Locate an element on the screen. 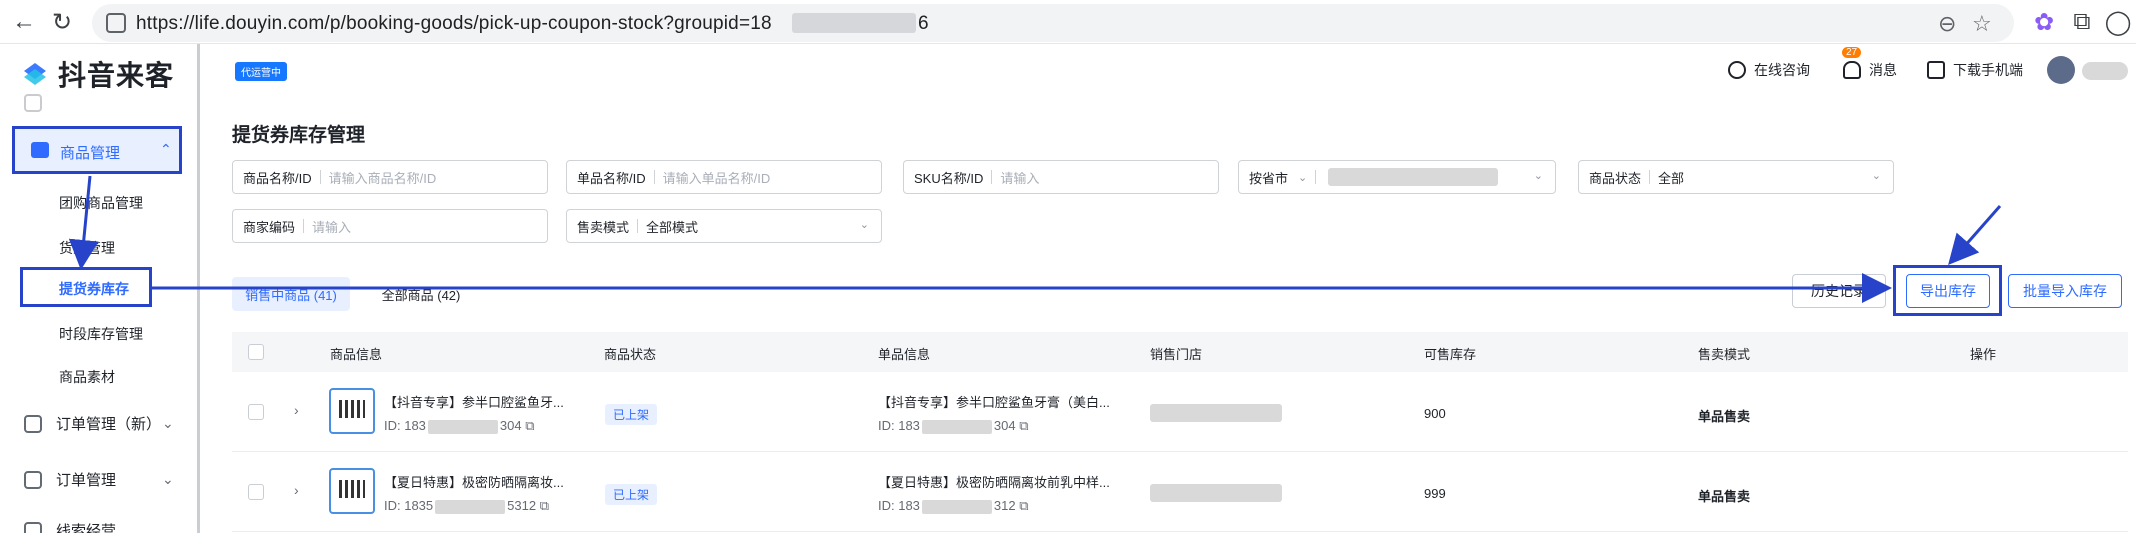 This screenshot has width=2136, height=533. menu-icon is located at coordinates (33, 103).